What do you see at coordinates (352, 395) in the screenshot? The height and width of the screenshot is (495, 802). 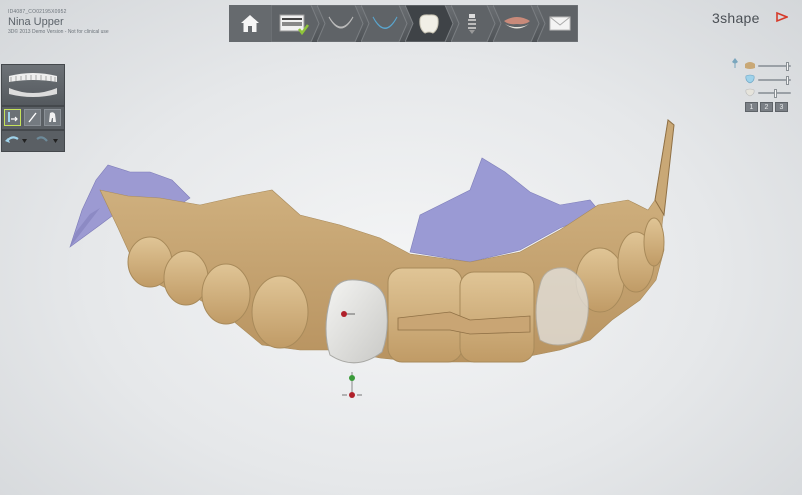 I see `gizmo-red-handle` at bounding box center [352, 395].